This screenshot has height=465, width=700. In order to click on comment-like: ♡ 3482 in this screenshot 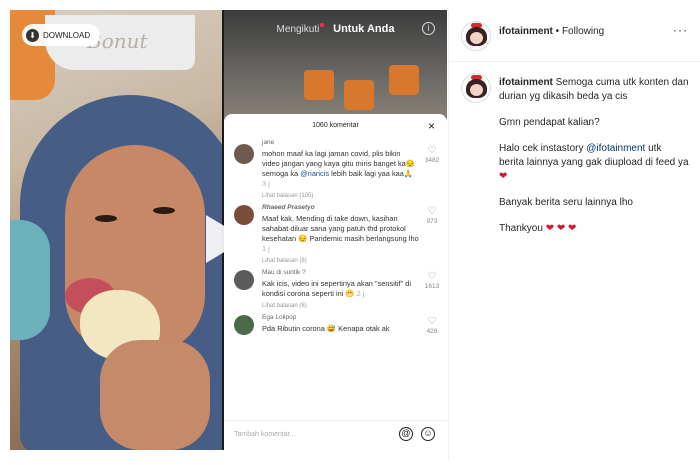, I will do `click(432, 155)`.